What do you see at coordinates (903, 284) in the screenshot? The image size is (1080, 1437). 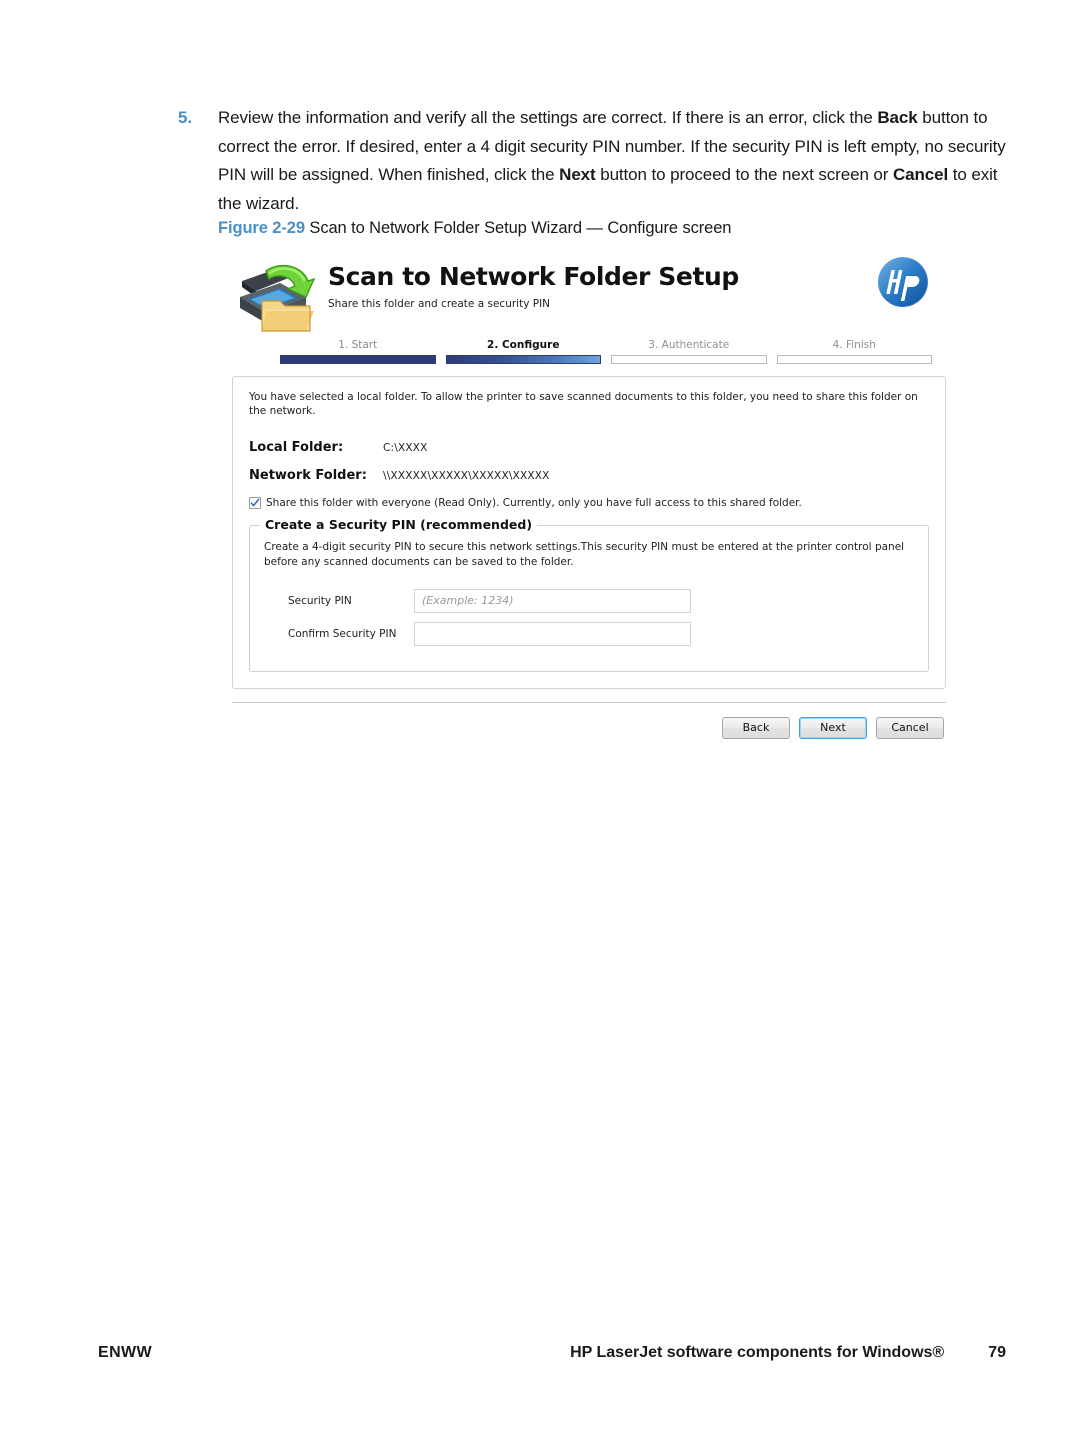 I see `hp-logo` at bounding box center [903, 284].